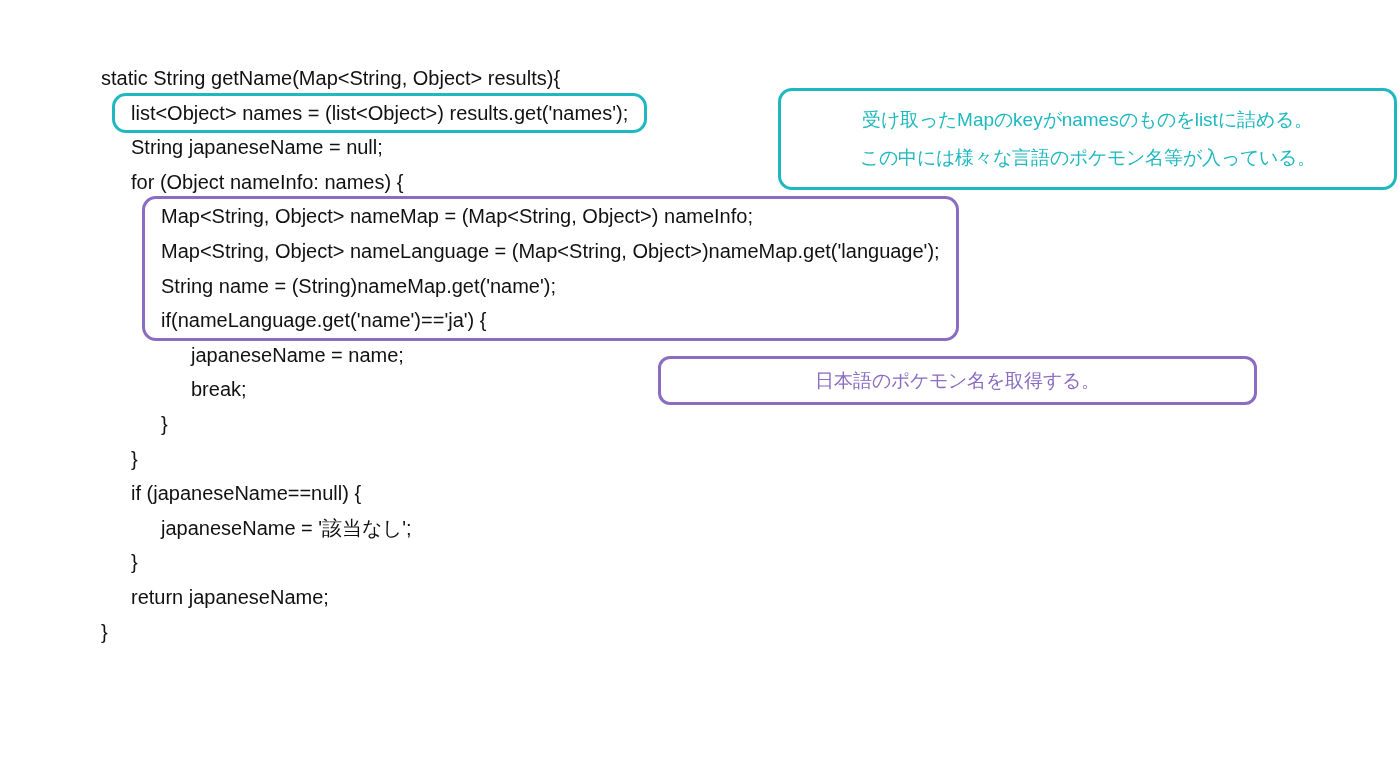 The height and width of the screenshot is (773, 1400). Describe the element at coordinates (1087, 120) in the screenshot. I see `annotation-text: 受け取ったMapのkeyがnamesのものをlistに詰める。` at that location.